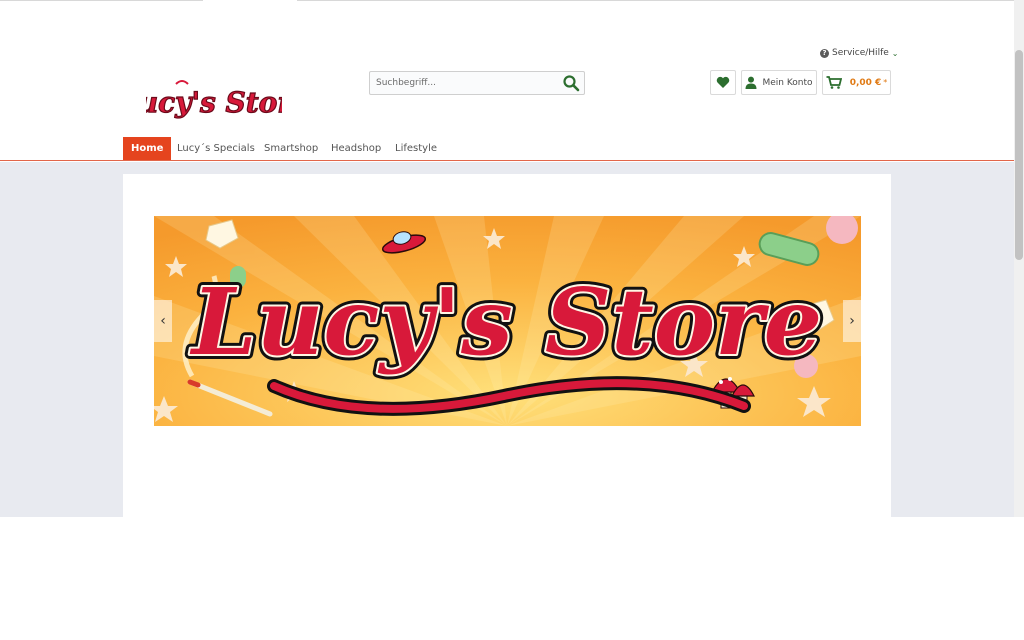  What do you see at coordinates (571, 83) in the screenshot?
I see `search-icon` at bounding box center [571, 83].